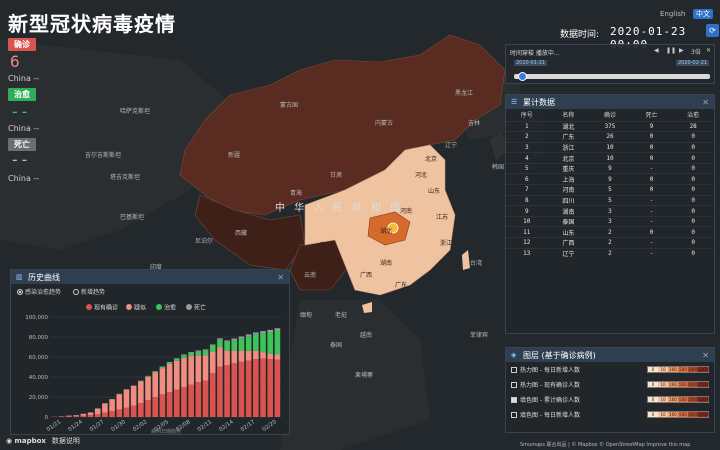 The image size is (720, 450). I want to click on layer-label: 热力图 - 现有确诊人数, so click(550, 385).